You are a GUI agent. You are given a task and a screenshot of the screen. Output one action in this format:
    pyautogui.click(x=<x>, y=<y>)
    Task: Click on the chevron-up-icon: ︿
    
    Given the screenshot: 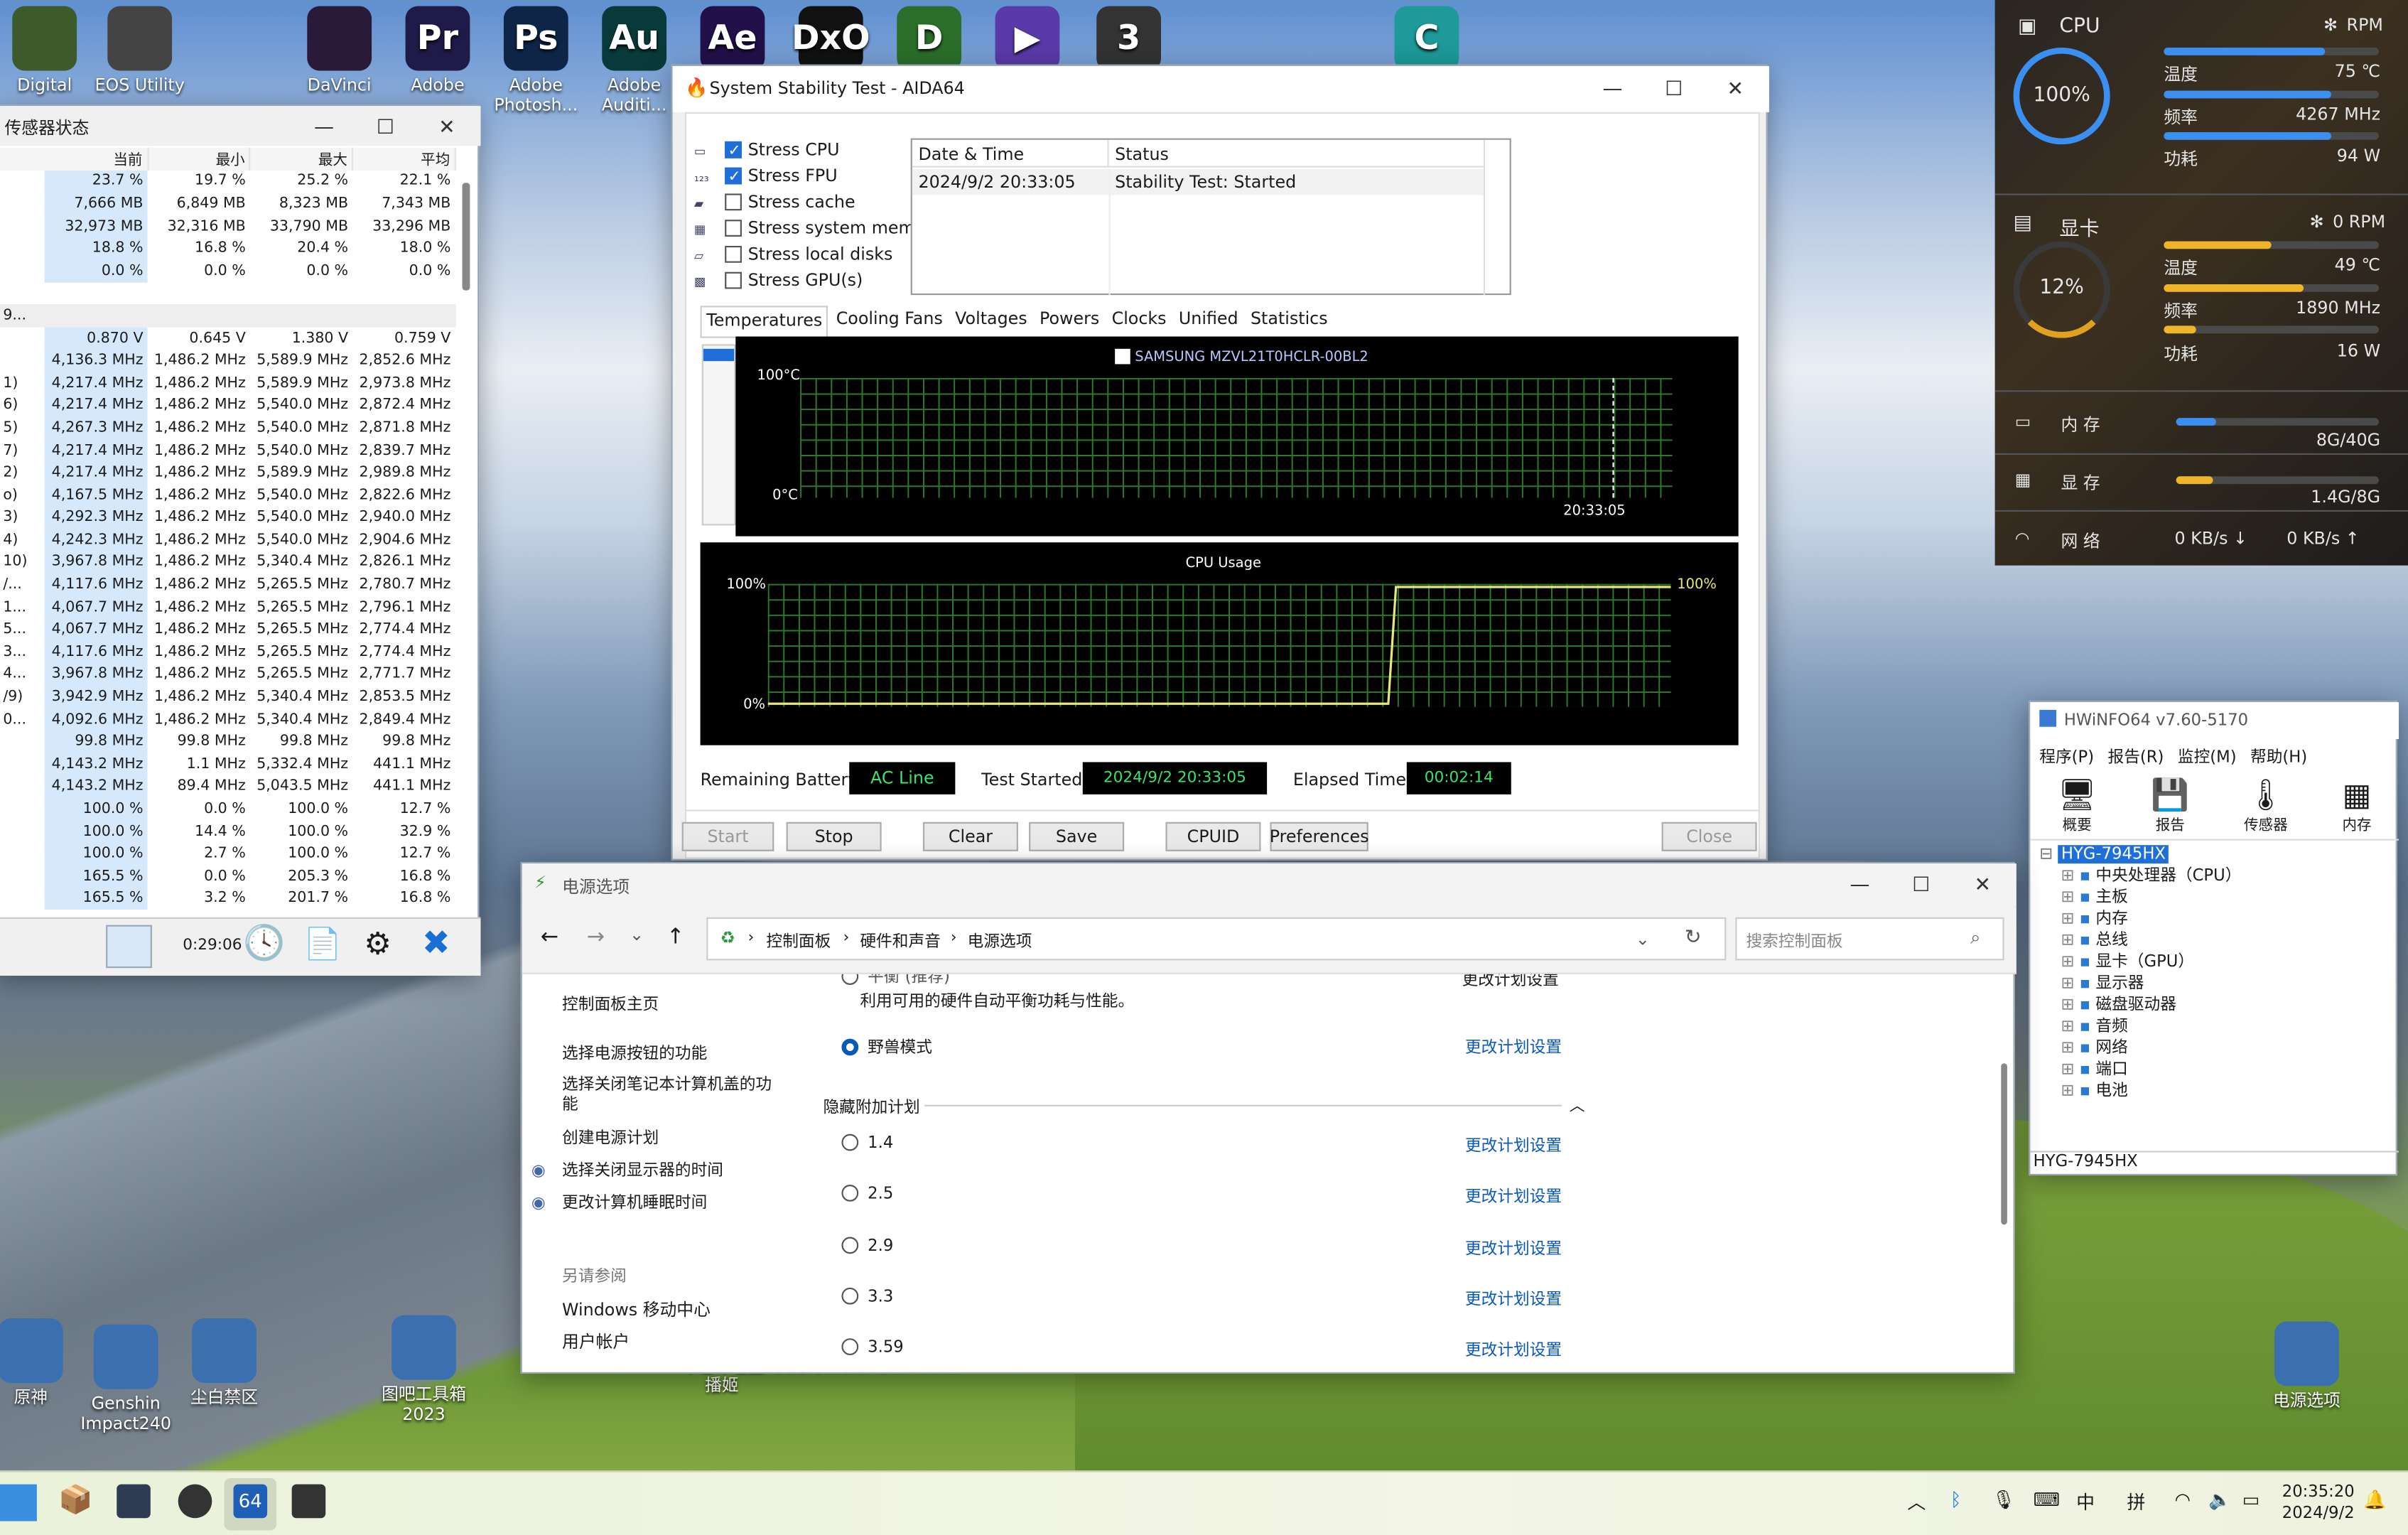 What is the action you would take?
    pyautogui.click(x=1577, y=1104)
    